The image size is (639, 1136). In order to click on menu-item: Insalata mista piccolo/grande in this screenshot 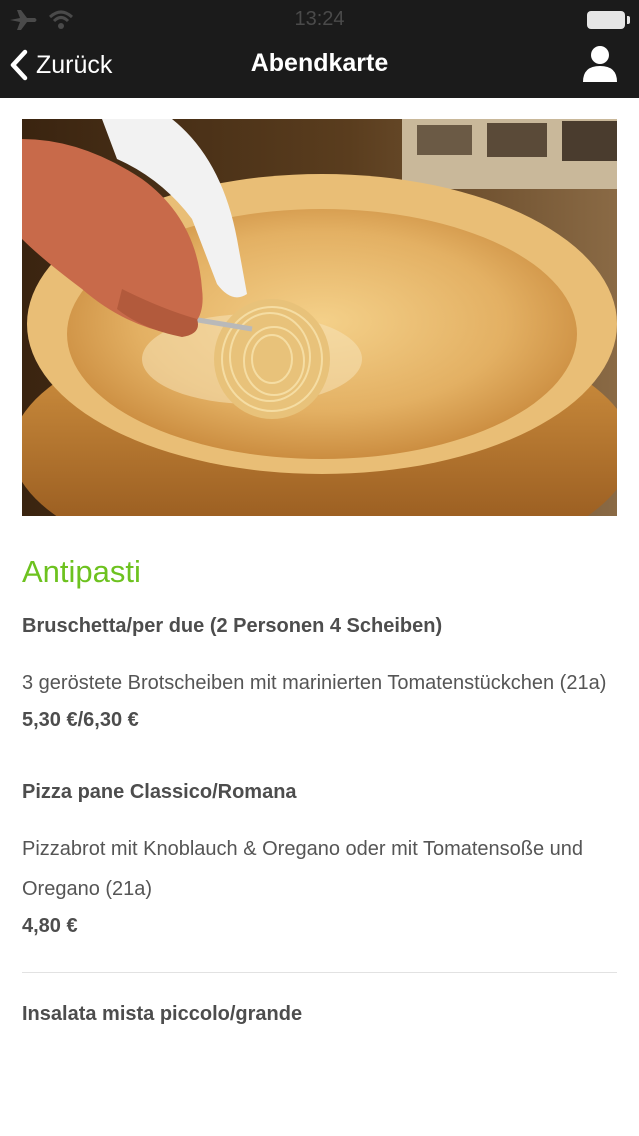, I will do `click(319, 1014)`.